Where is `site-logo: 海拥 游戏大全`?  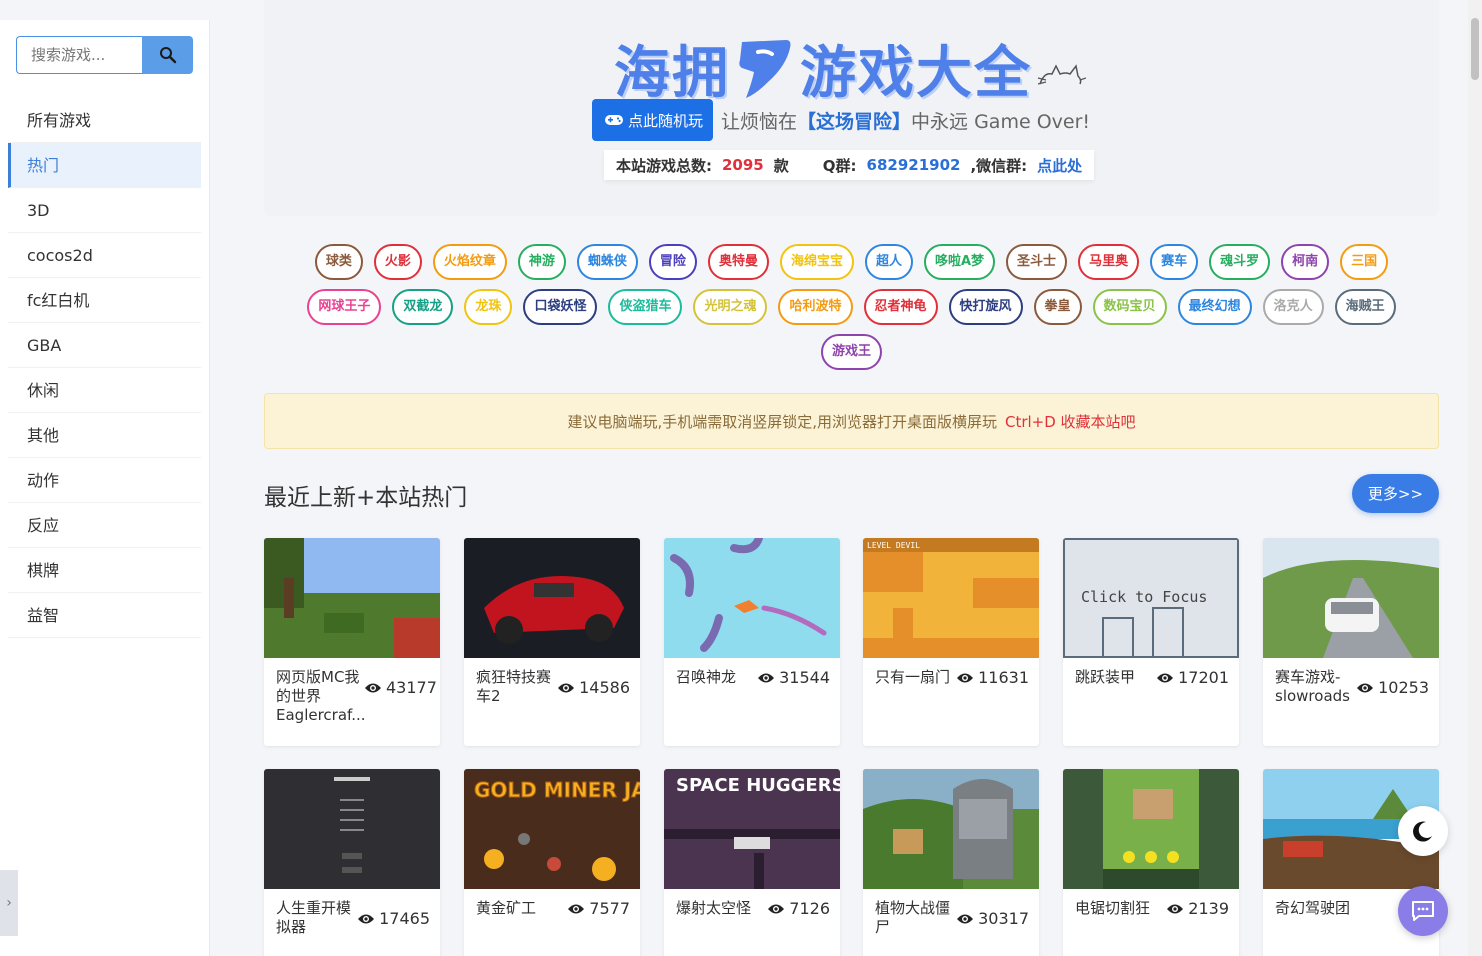 site-logo: 海拥 游戏大全 is located at coordinates (823, 68).